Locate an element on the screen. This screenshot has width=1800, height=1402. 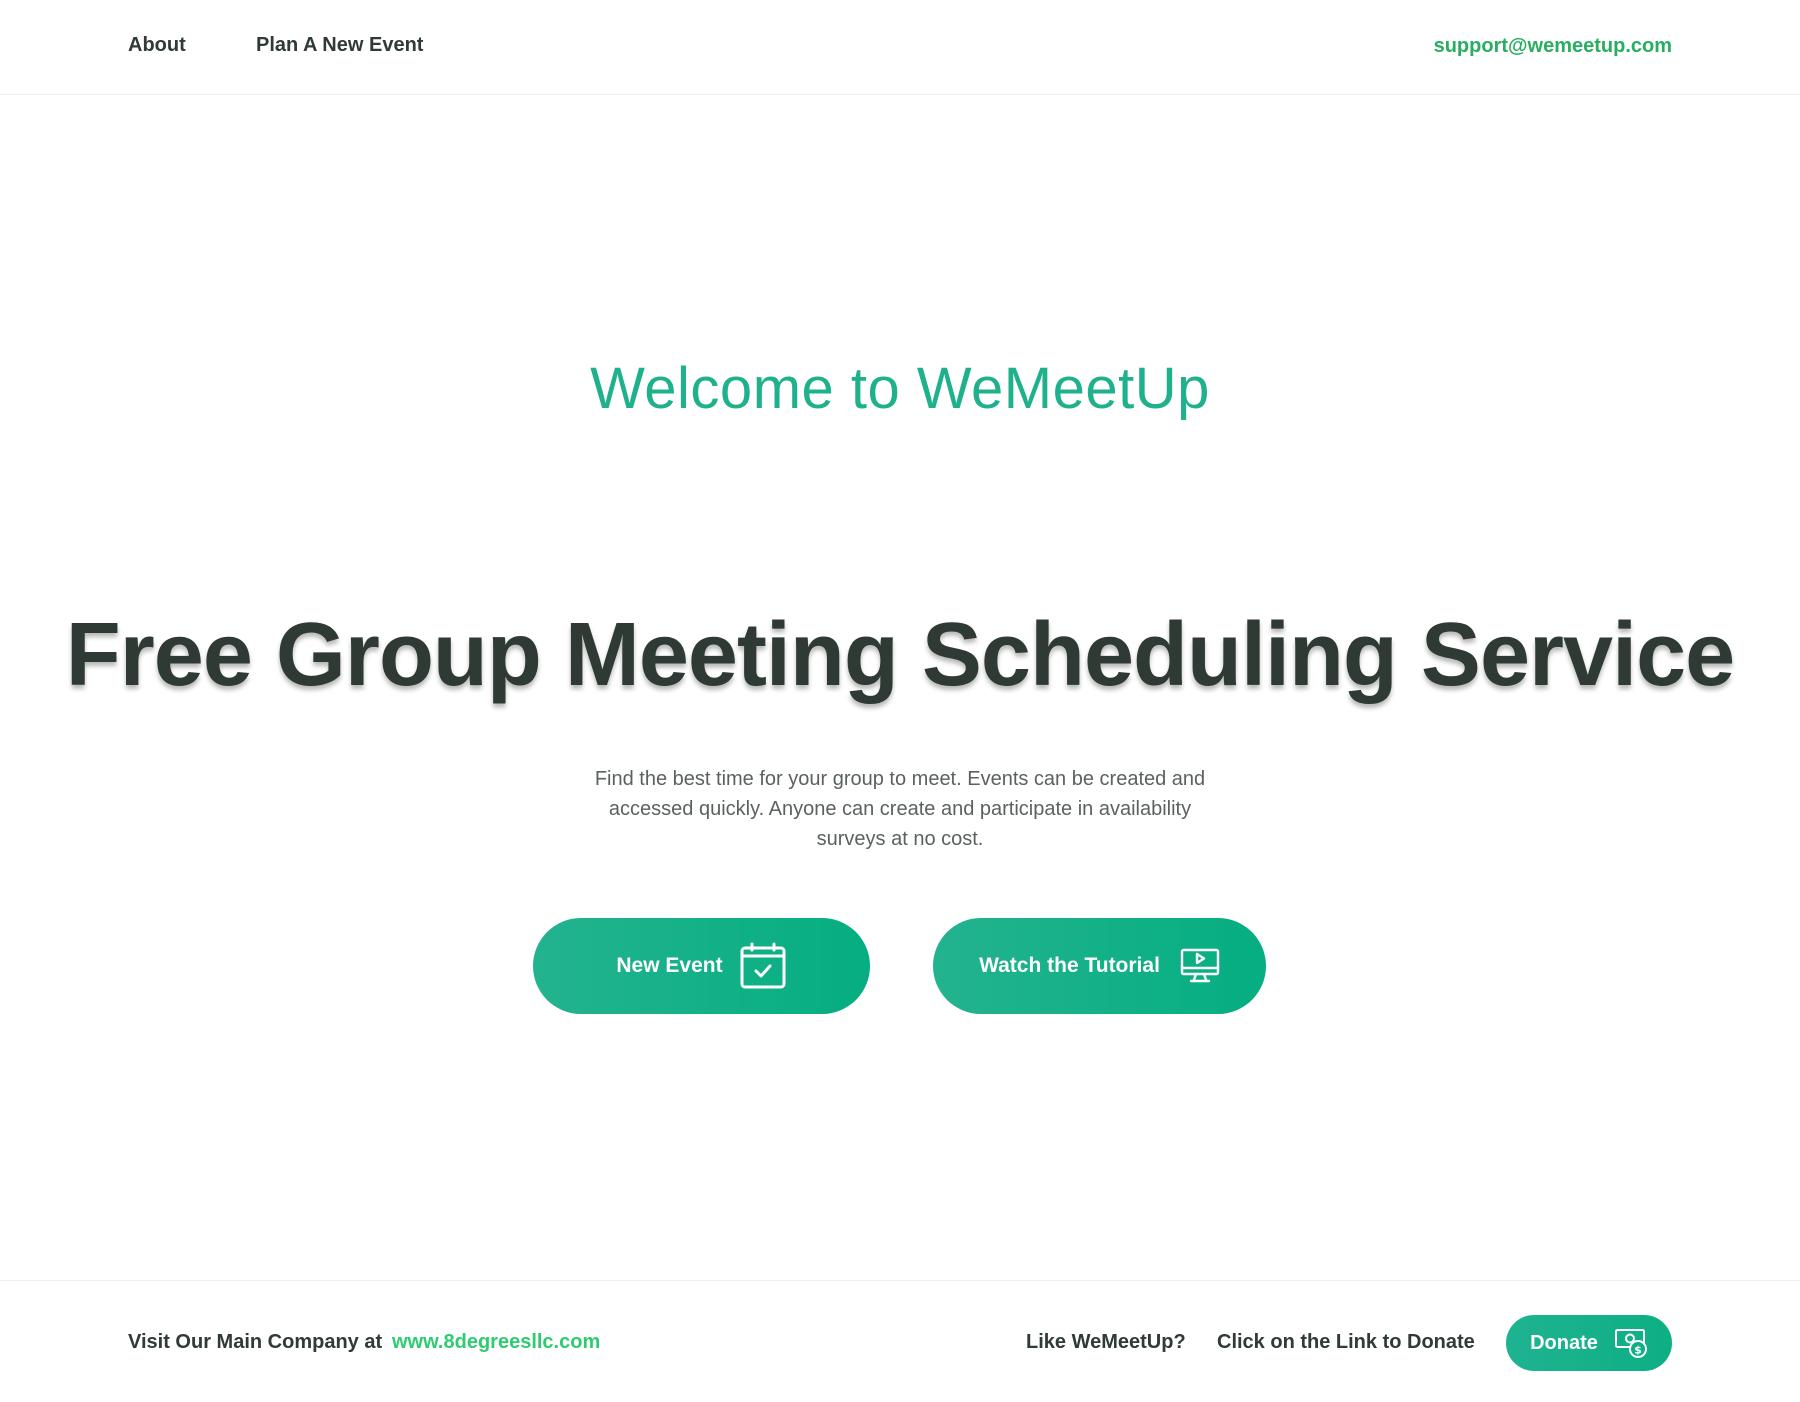
monitor-play-icon is located at coordinates (1200, 966).